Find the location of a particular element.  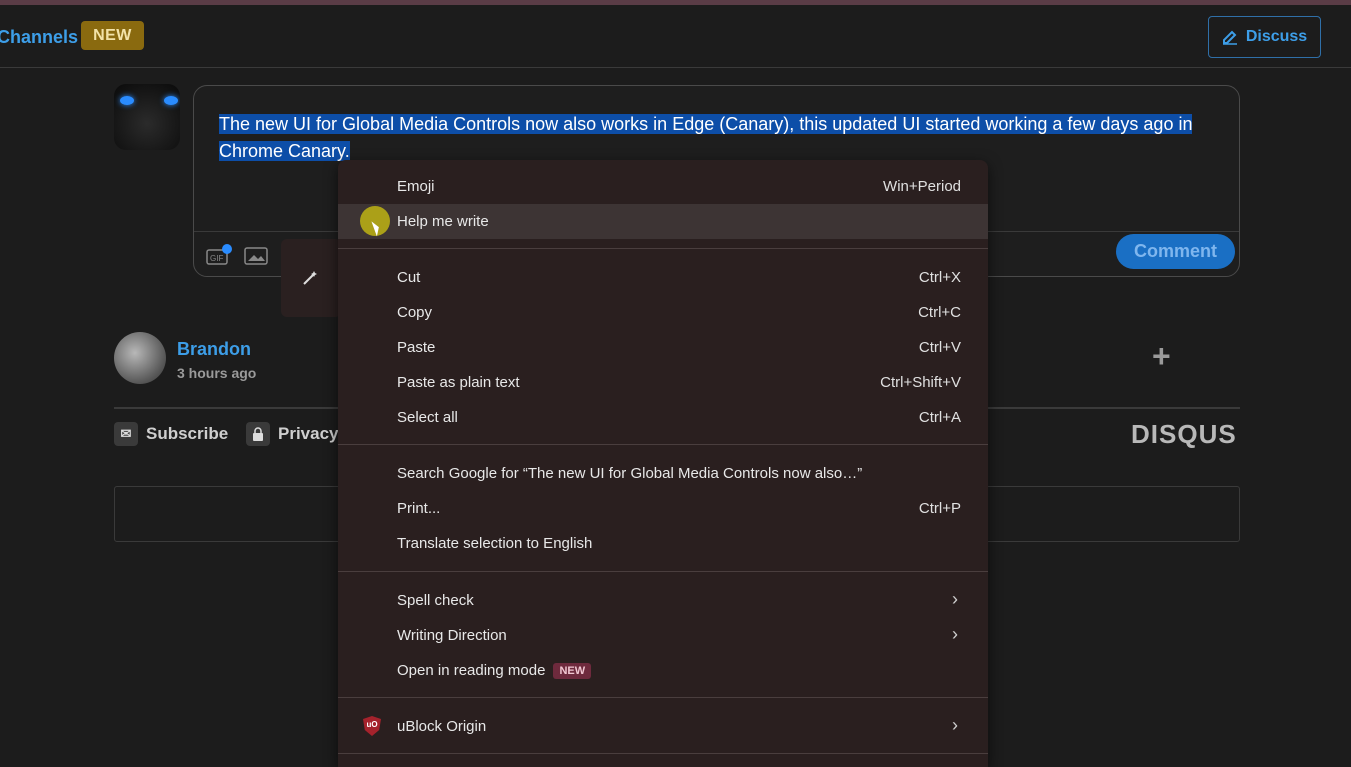

menu-item-translate: Translate selection to English is located at coordinates (663, 543).